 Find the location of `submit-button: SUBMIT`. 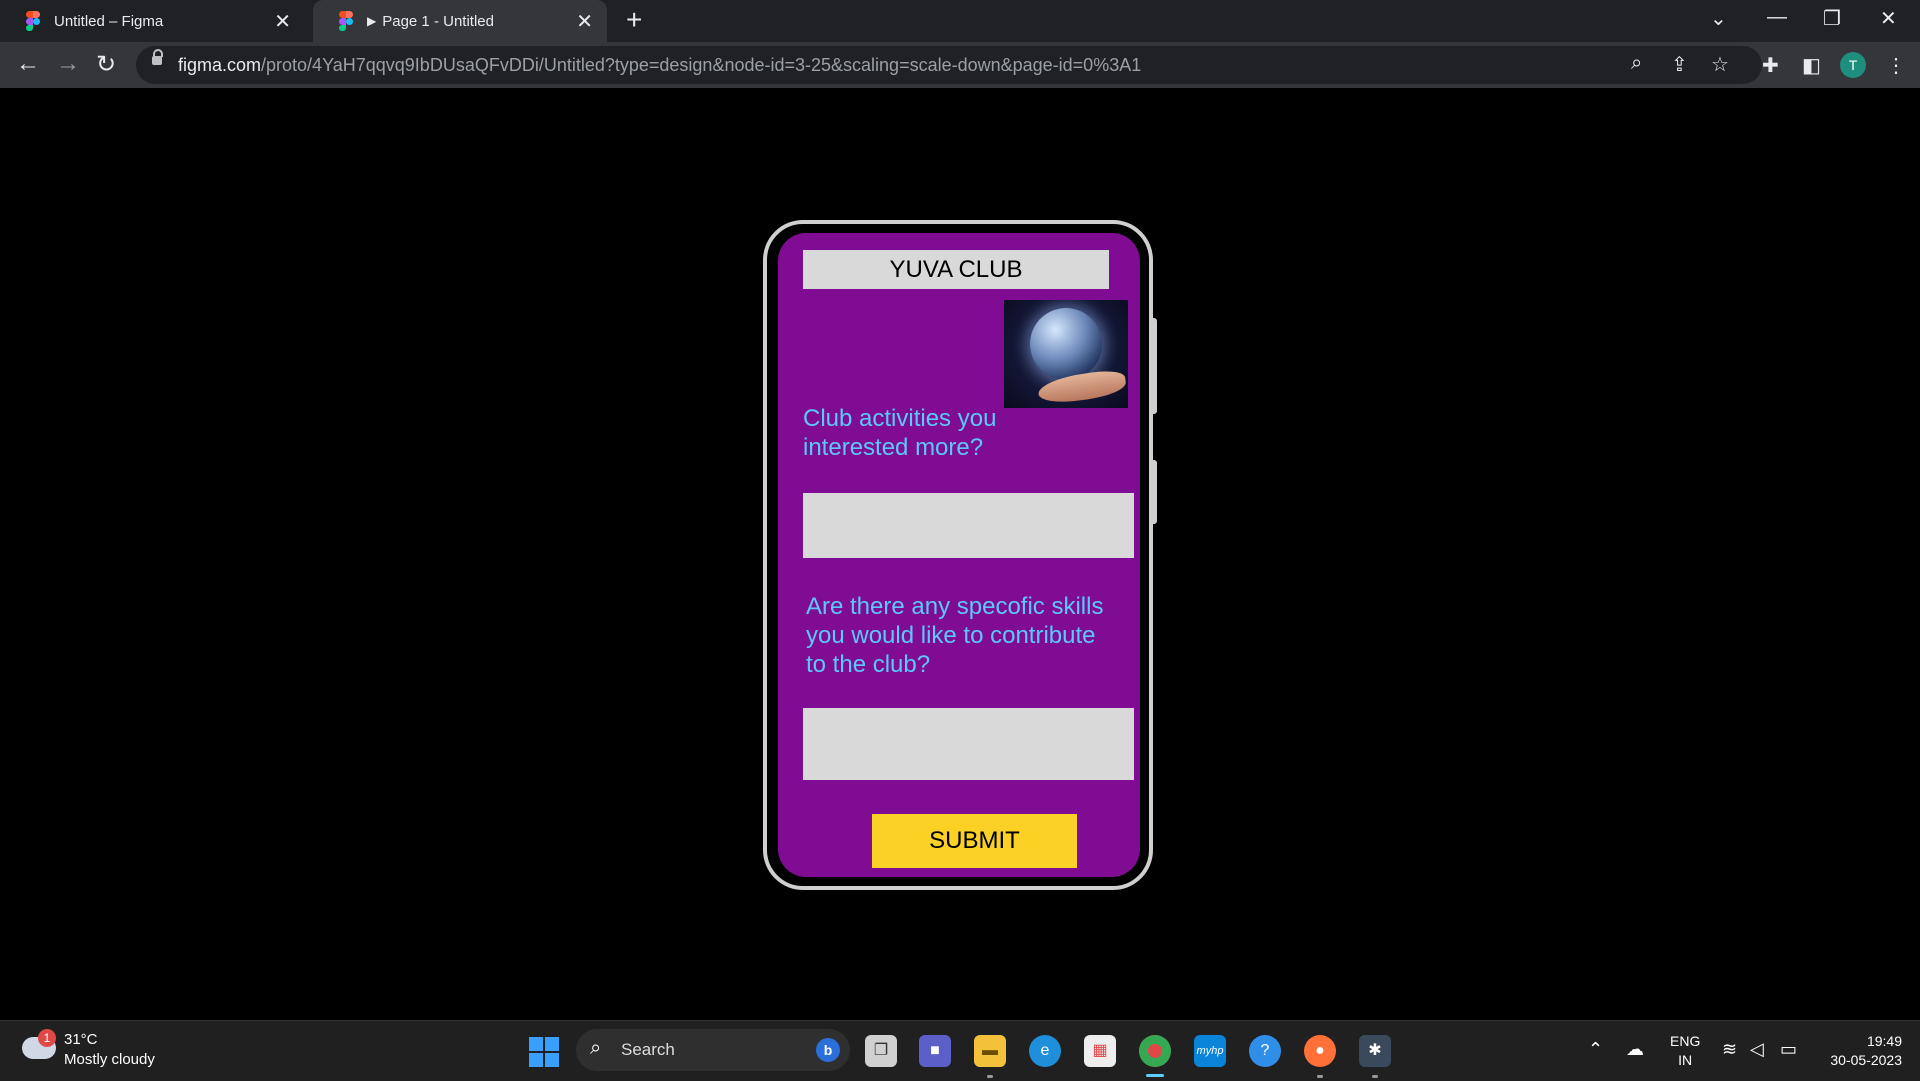

submit-button: SUBMIT is located at coordinates (974, 841).